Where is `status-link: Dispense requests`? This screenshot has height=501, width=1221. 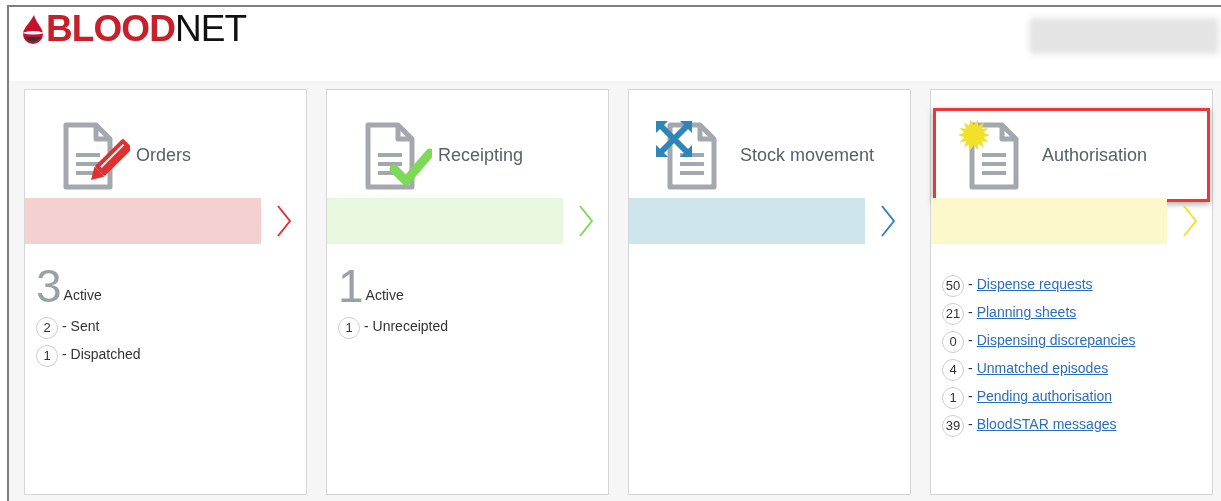 status-link: Dispense requests is located at coordinates (1034, 284).